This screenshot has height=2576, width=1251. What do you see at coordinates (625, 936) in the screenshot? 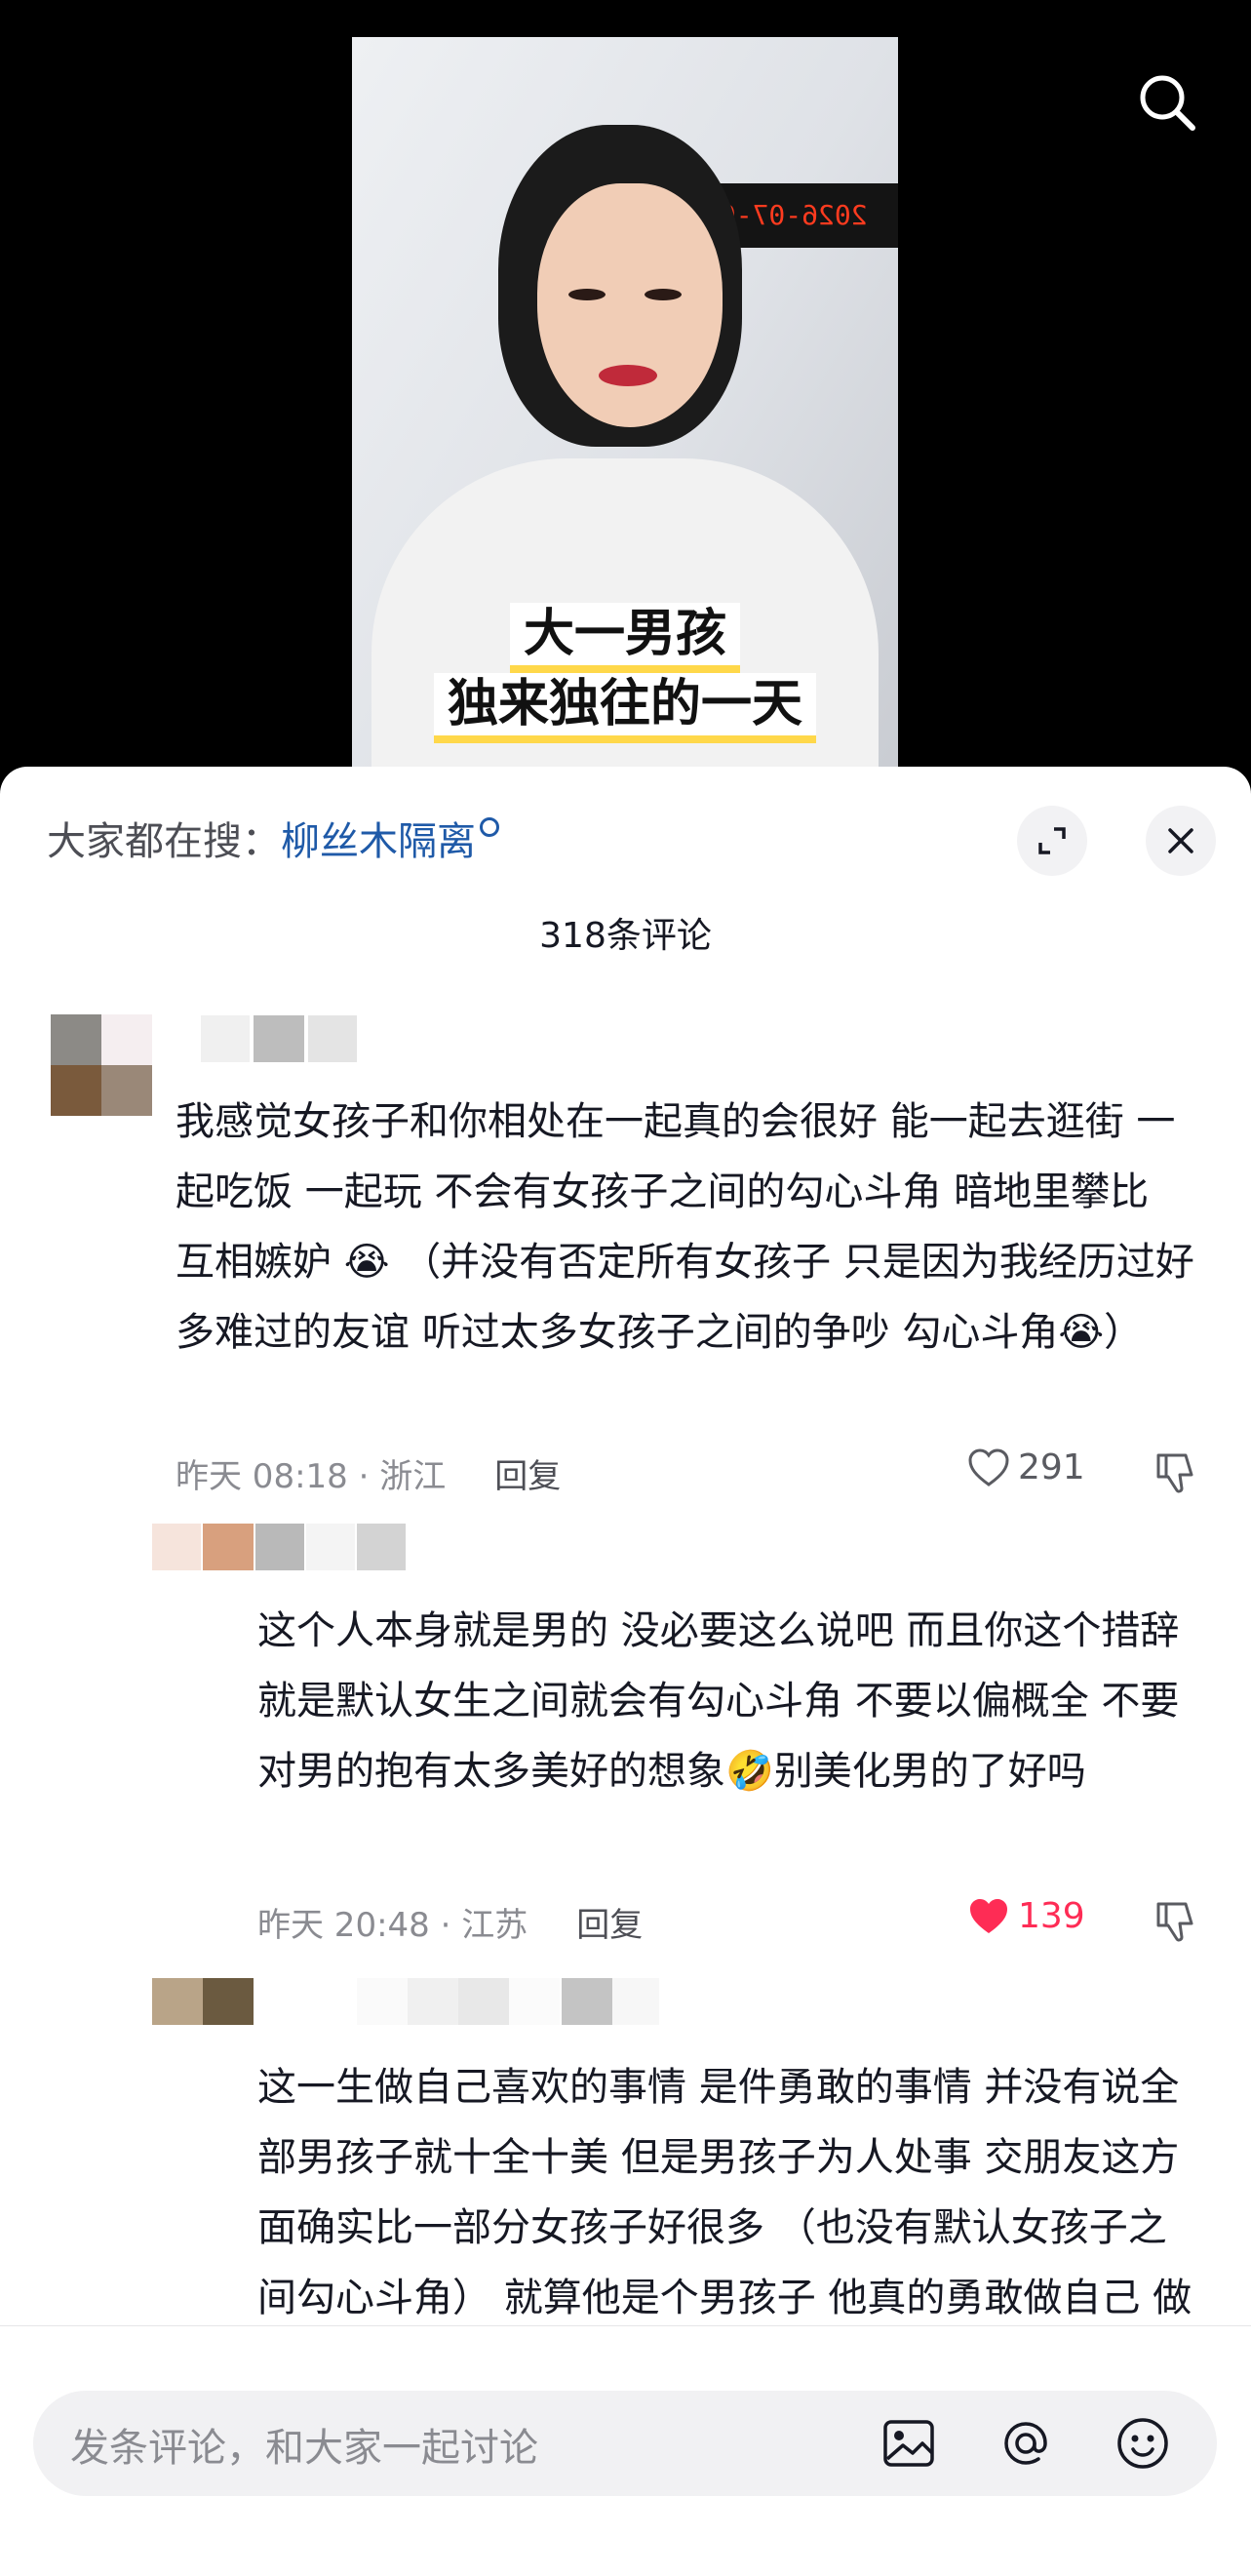
I see `comment-count: 318条评论` at bounding box center [625, 936].